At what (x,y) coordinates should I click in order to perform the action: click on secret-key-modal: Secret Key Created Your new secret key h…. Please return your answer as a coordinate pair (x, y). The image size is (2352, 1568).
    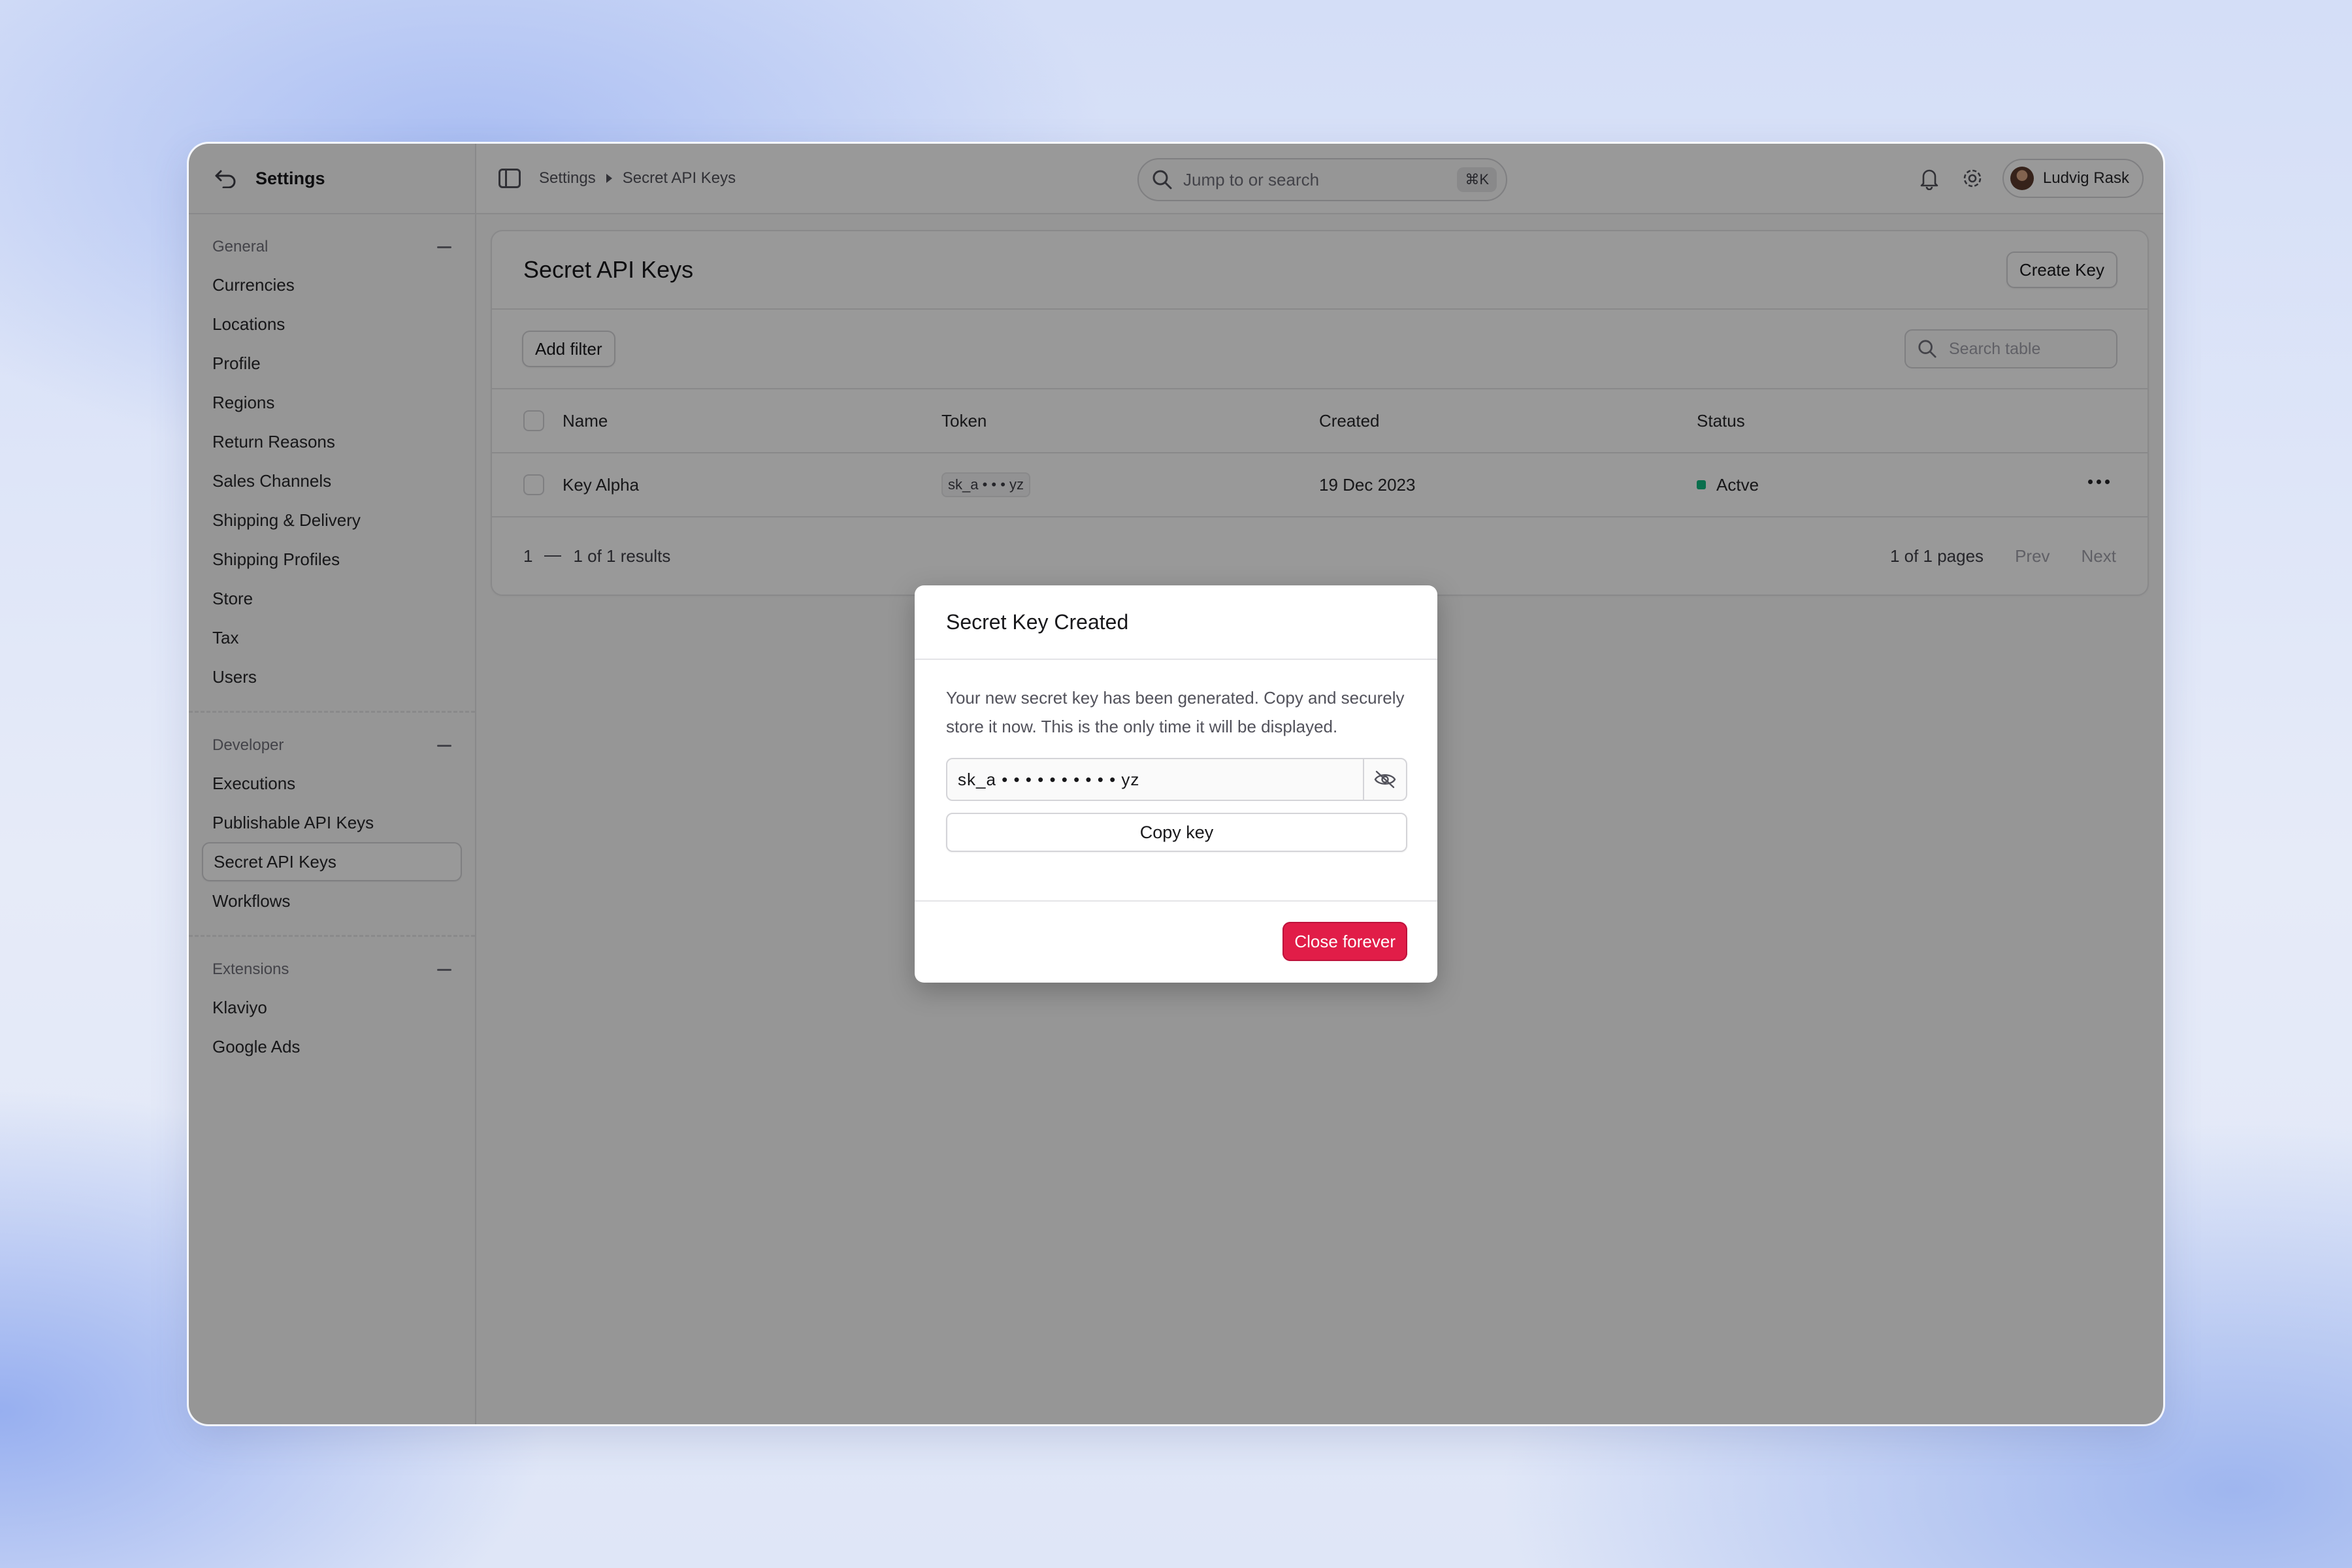
    Looking at the image, I should click on (1176, 784).